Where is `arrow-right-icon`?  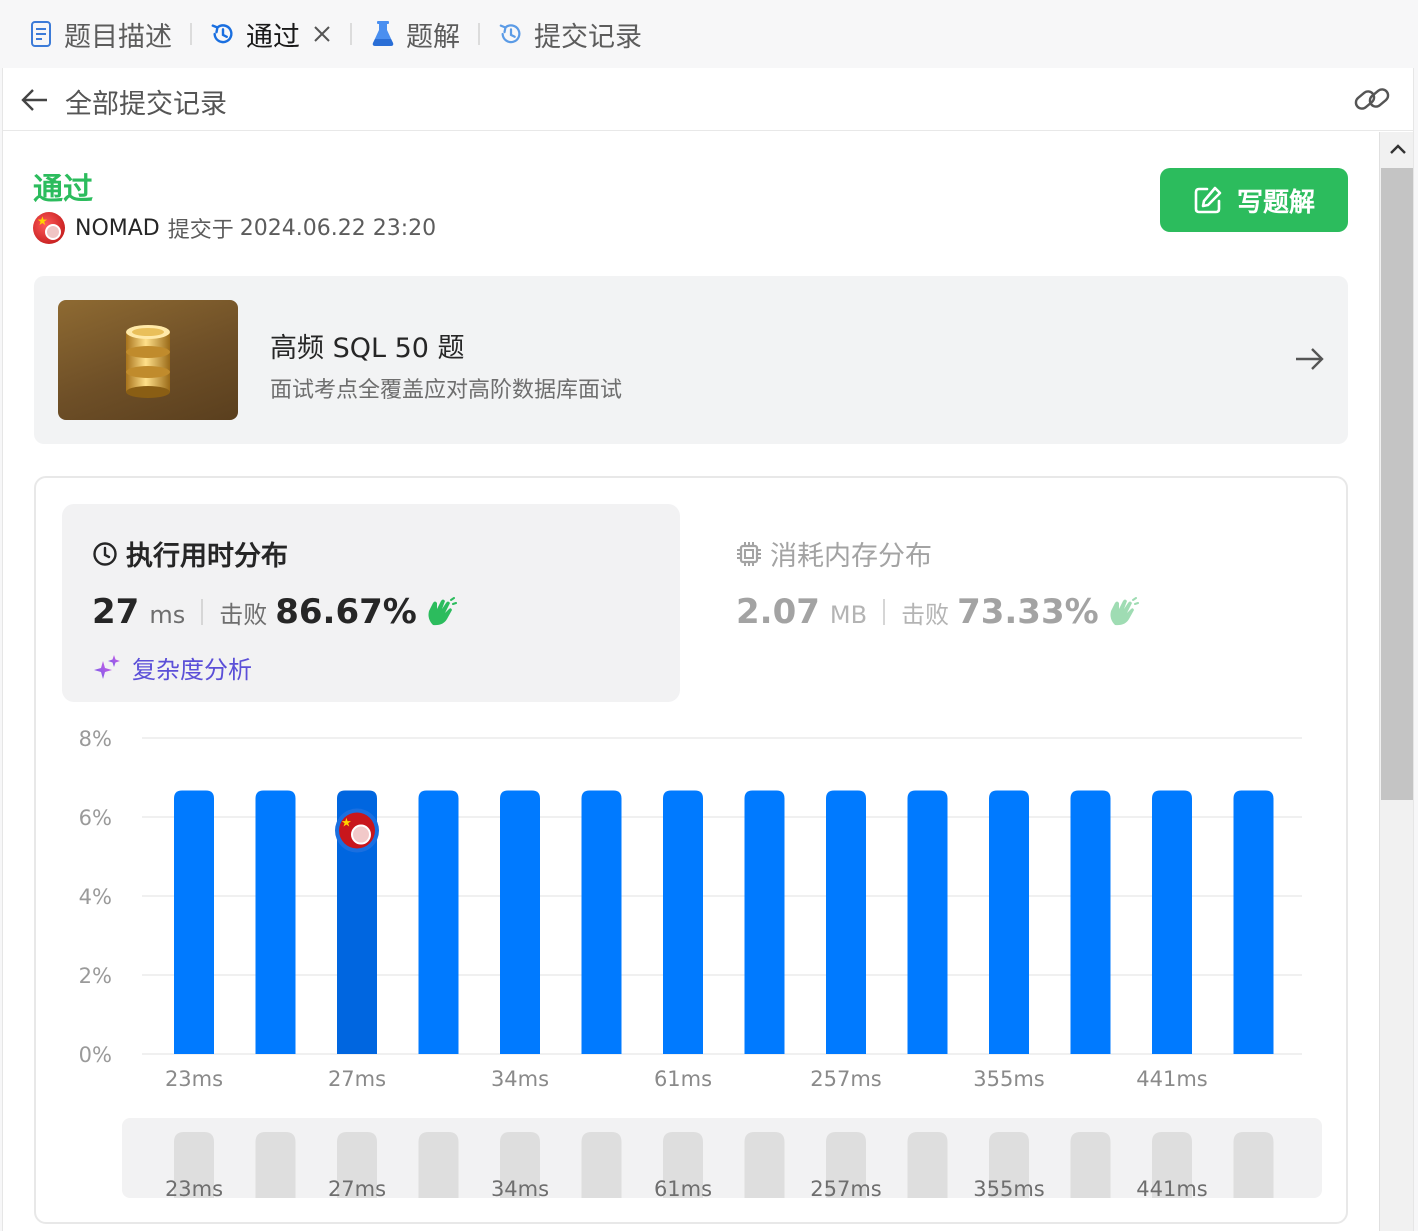 arrow-right-icon is located at coordinates (1309, 359).